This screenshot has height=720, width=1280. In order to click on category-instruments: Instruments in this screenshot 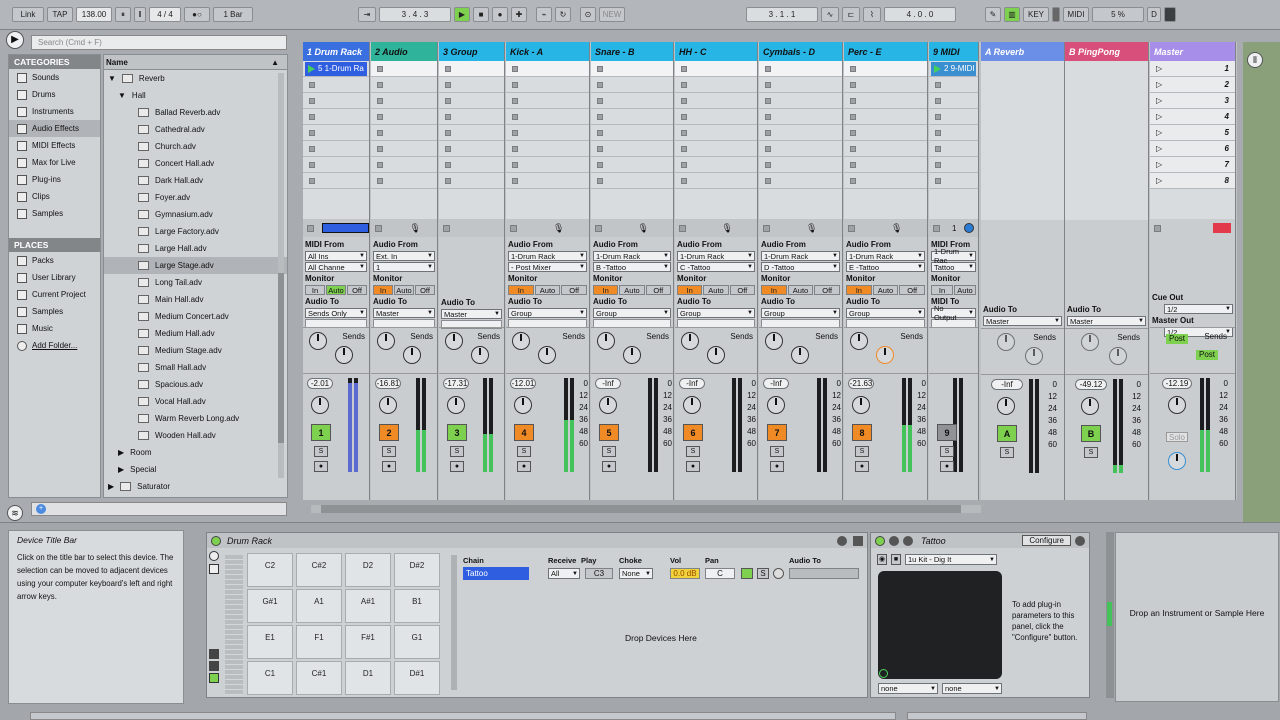, I will do `click(54, 111)`.